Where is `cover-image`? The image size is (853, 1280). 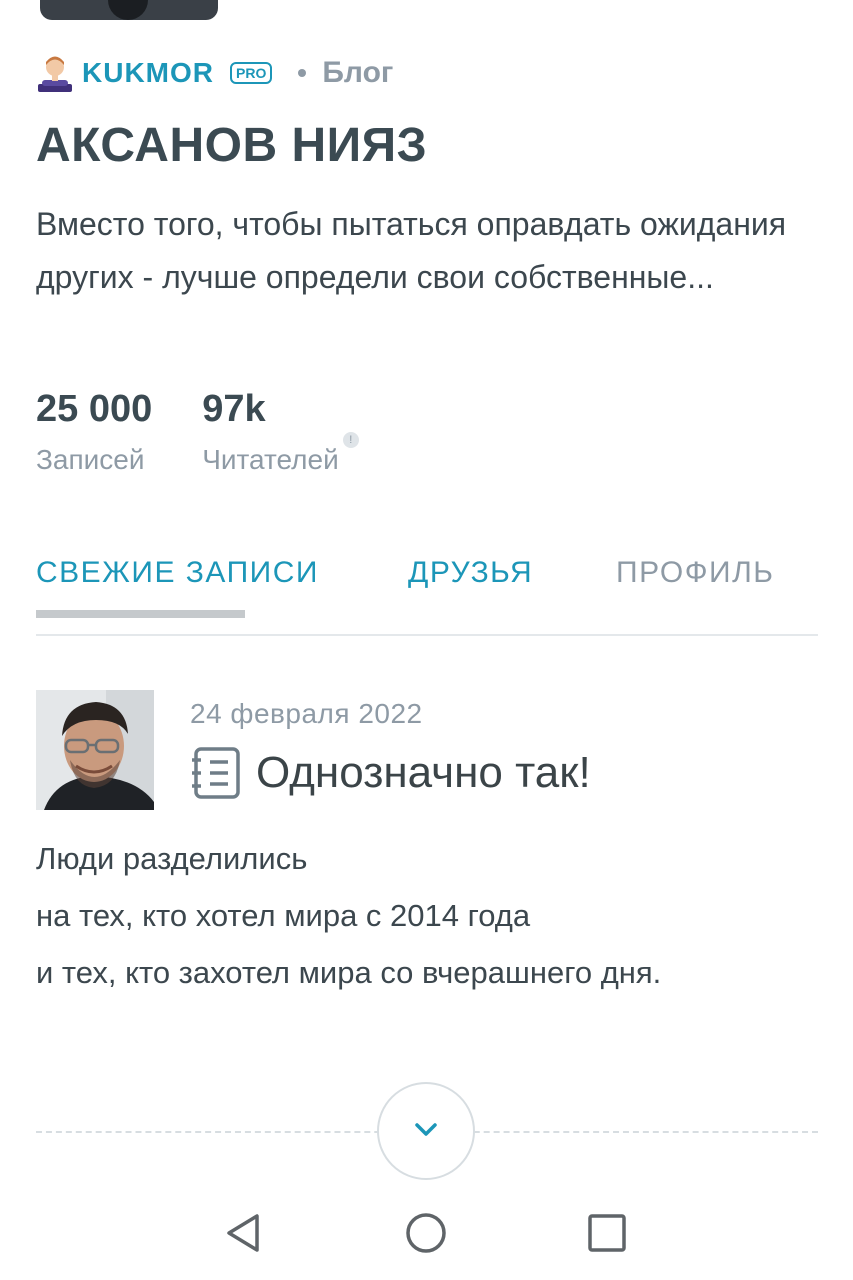 cover-image is located at coordinates (129, 10).